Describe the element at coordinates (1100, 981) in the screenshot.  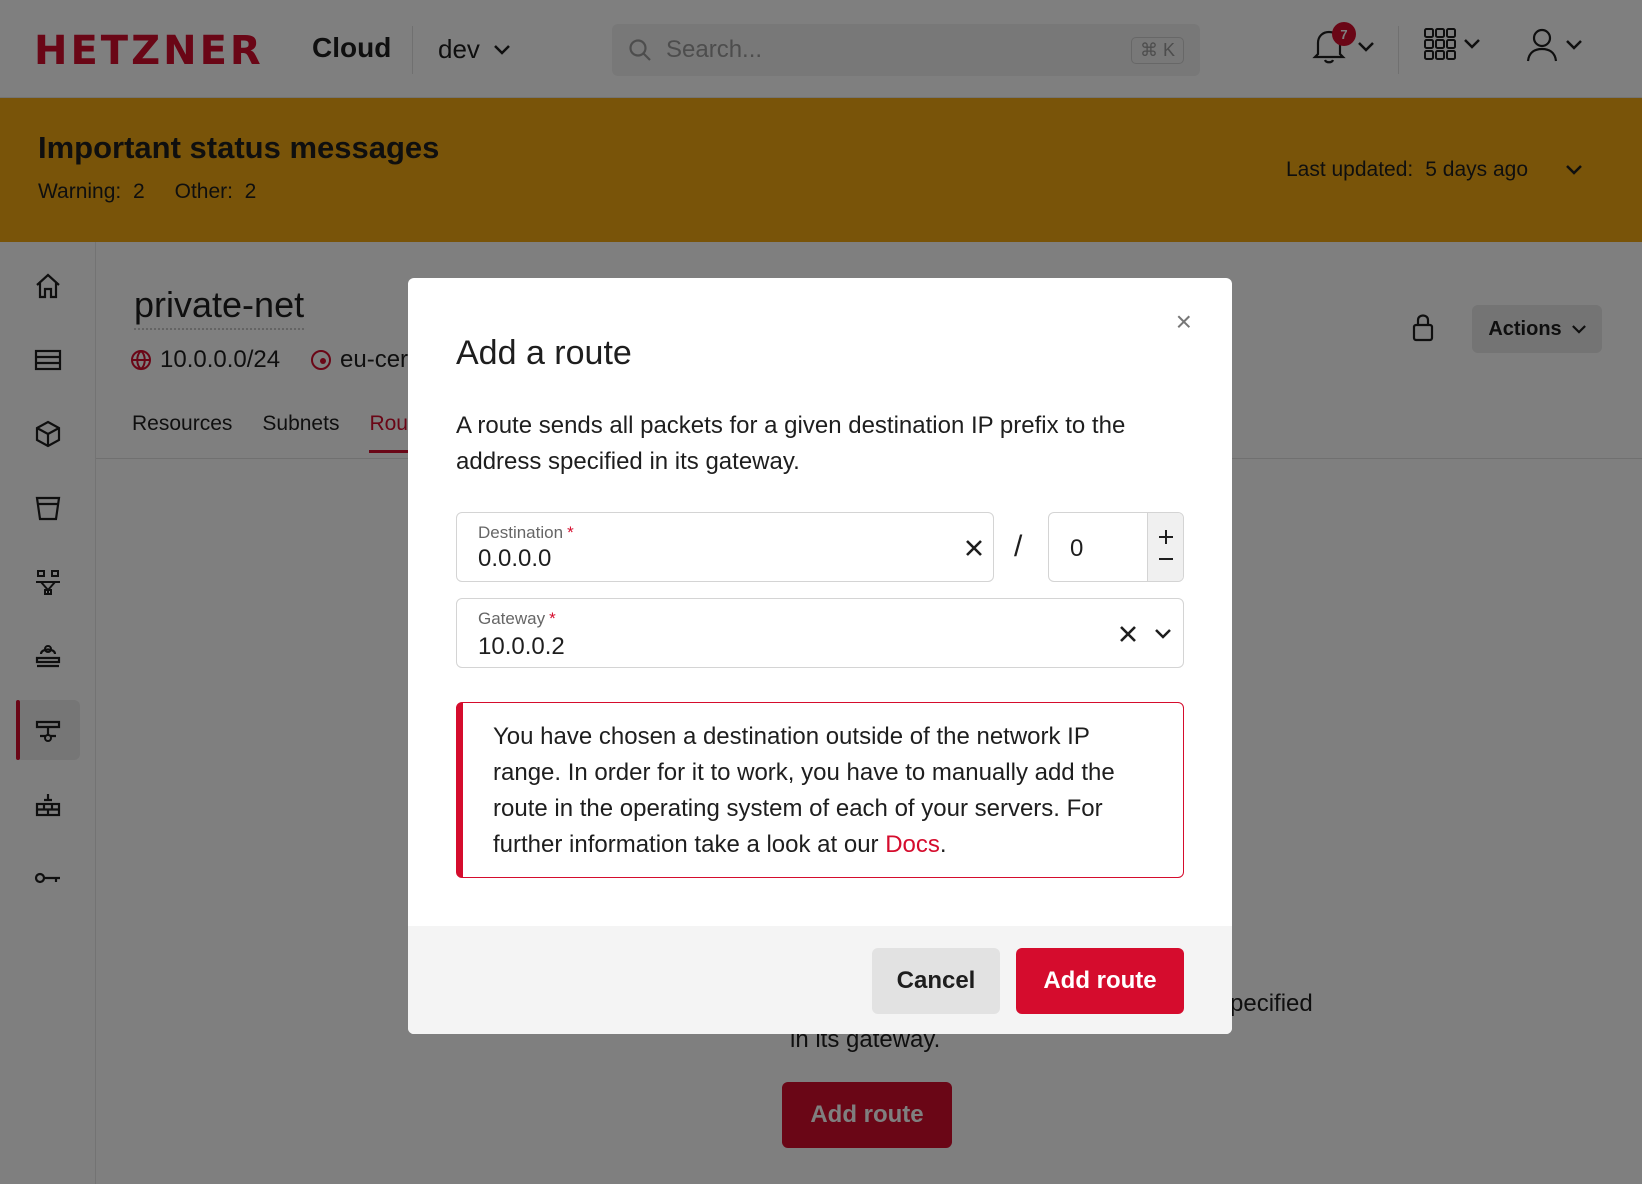
I see `add-route-button: Add route` at that location.